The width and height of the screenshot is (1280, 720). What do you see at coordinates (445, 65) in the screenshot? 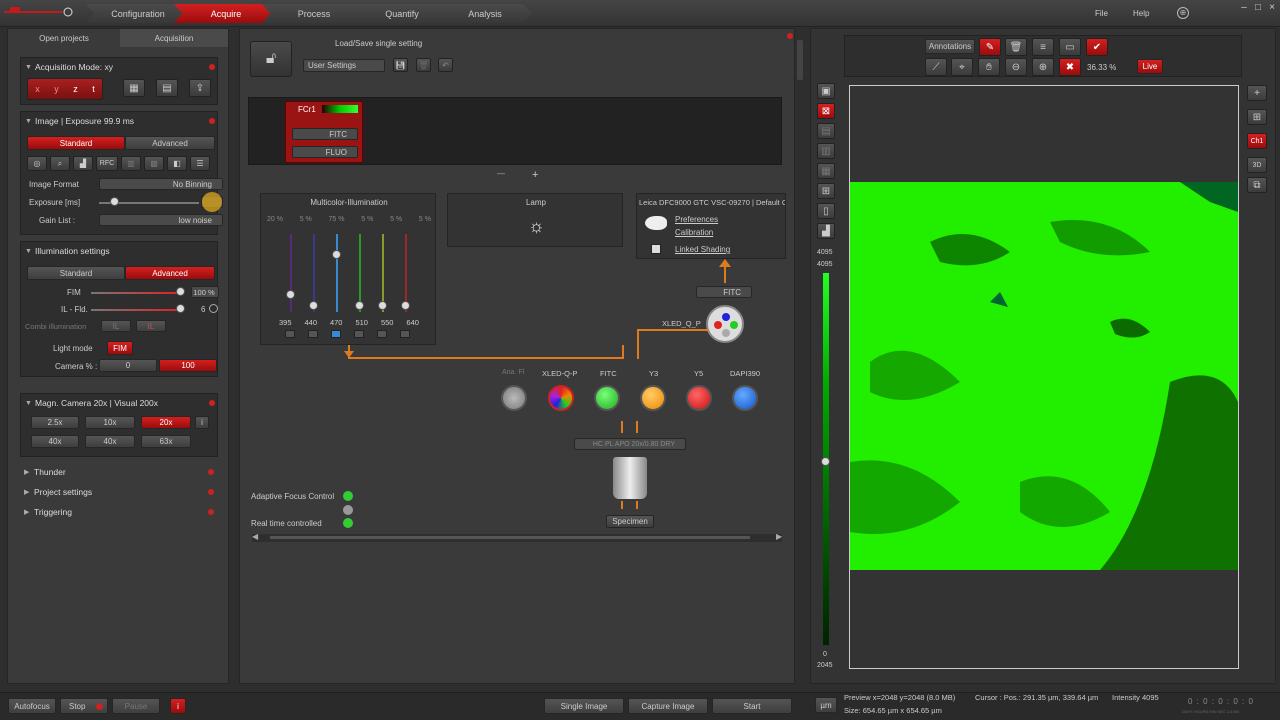
I see `undo-icon: ↶` at bounding box center [445, 65].